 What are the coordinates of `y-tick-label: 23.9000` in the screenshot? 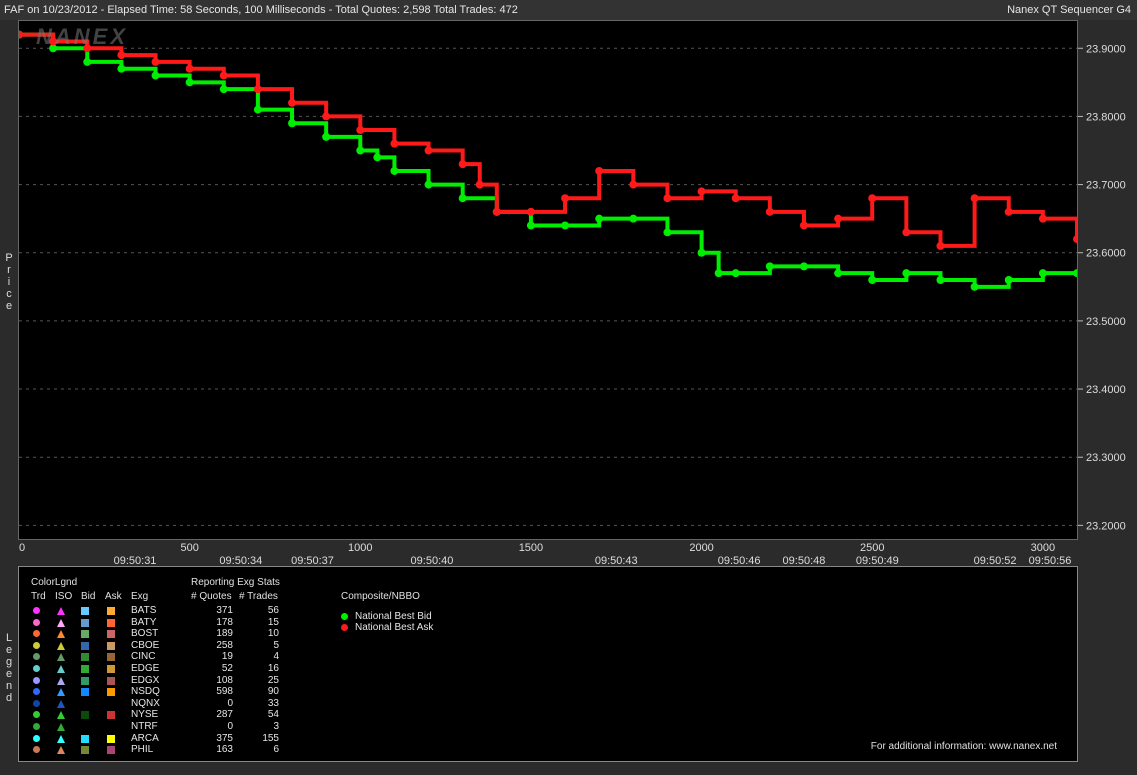 It's located at (1106, 49).